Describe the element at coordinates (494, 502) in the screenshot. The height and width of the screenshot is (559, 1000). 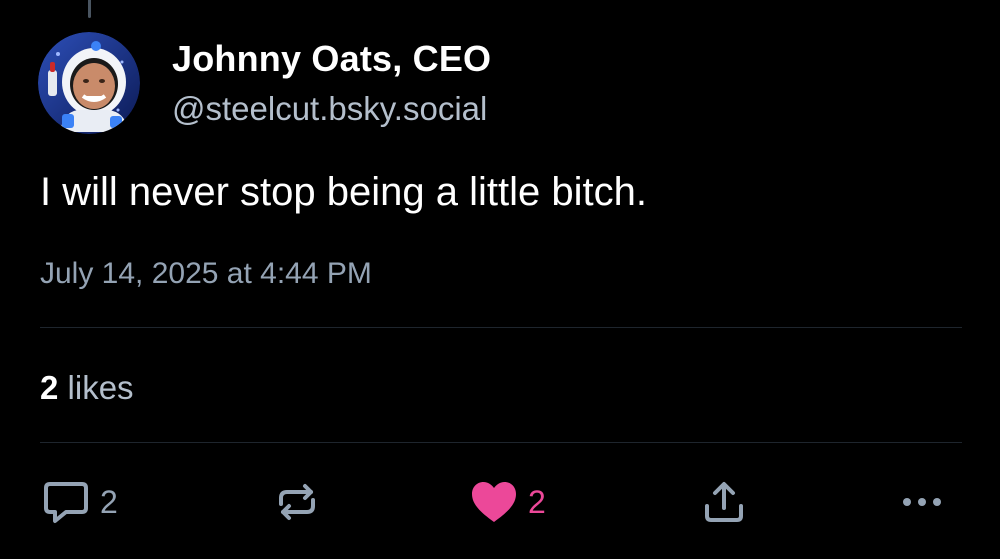
I see `heart-icon` at that location.